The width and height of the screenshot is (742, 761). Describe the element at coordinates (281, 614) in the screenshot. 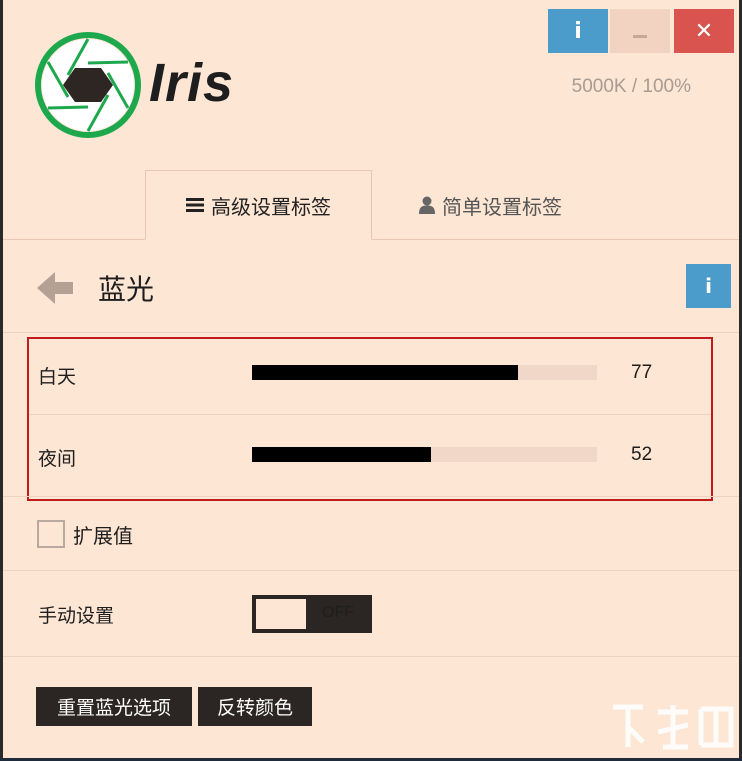

I see `toggle-knob` at that location.